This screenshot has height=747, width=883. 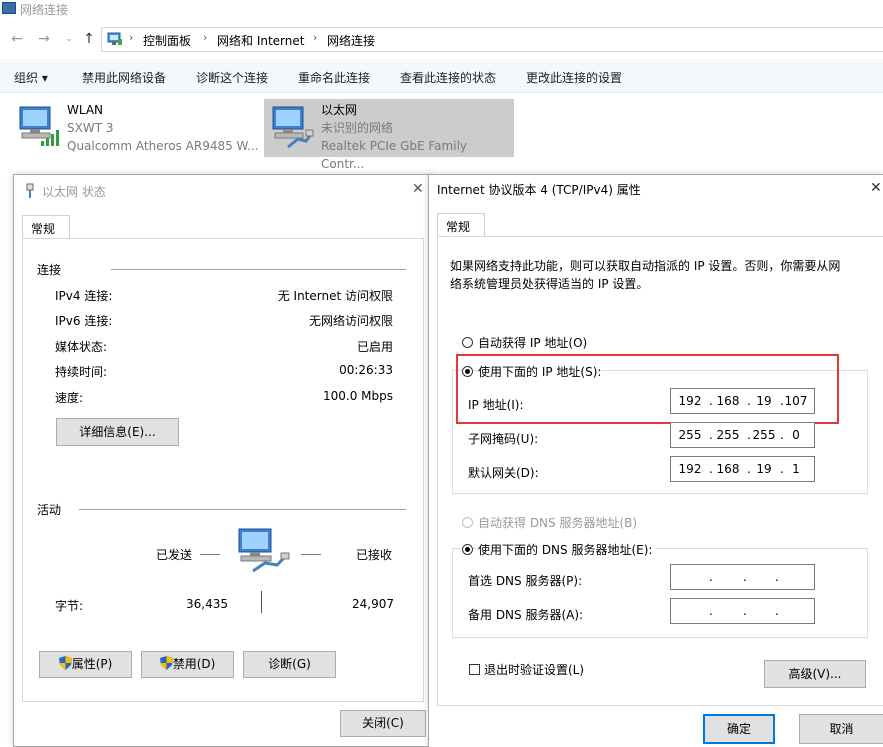 What do you see at coordinates (351, 40) in the screenshot?
I see `breadcrumb-network-connections: 网络连接` at bounding box center [351, 40].